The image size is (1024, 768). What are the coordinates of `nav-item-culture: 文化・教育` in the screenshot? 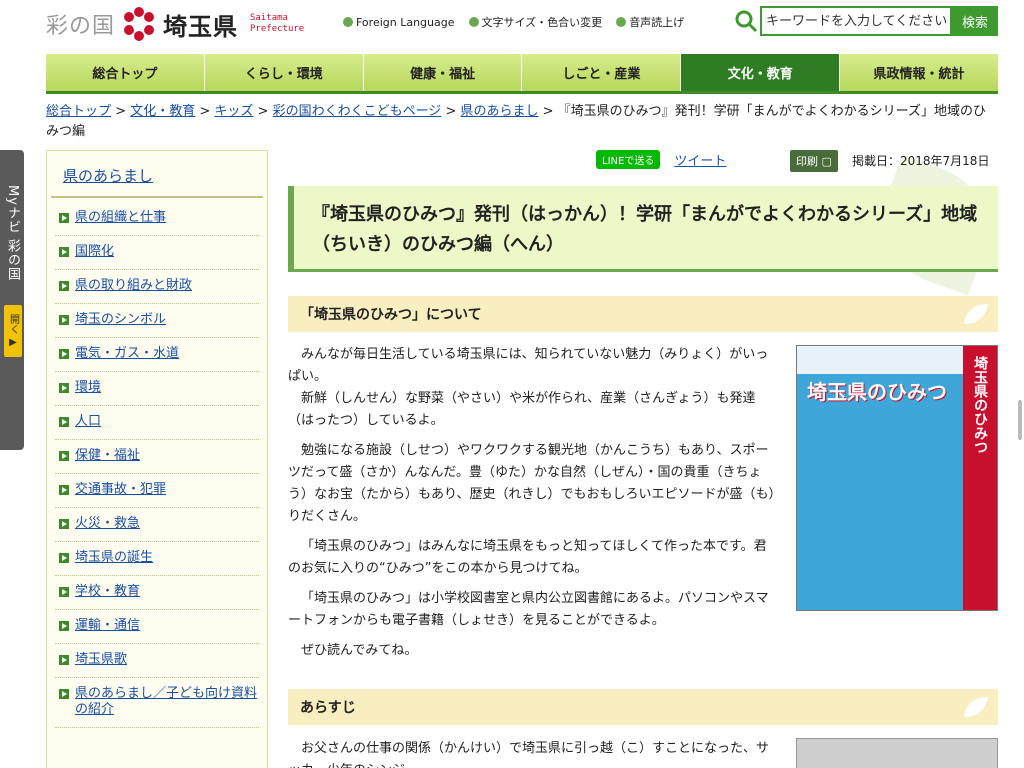 It's located at (761, 72).